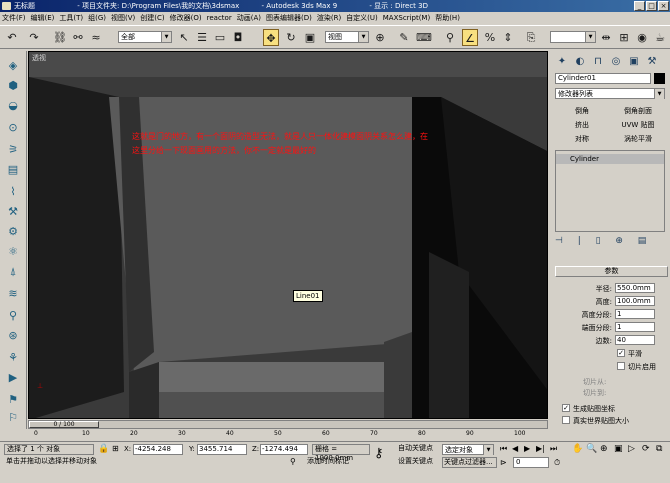 The width and height of the screenshot is (670, 483). I want to click on time-slider-thumb: 0 / 100, so click(64, 424).